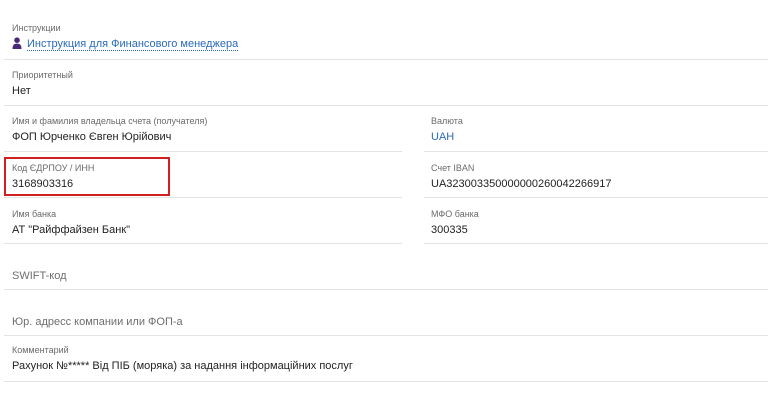  What do you see at coordinates (97, 322) in the screenshot?
I see `legal-address-field: Юр. адресс компании или ФОП-а` at bounding box center [97, 322].